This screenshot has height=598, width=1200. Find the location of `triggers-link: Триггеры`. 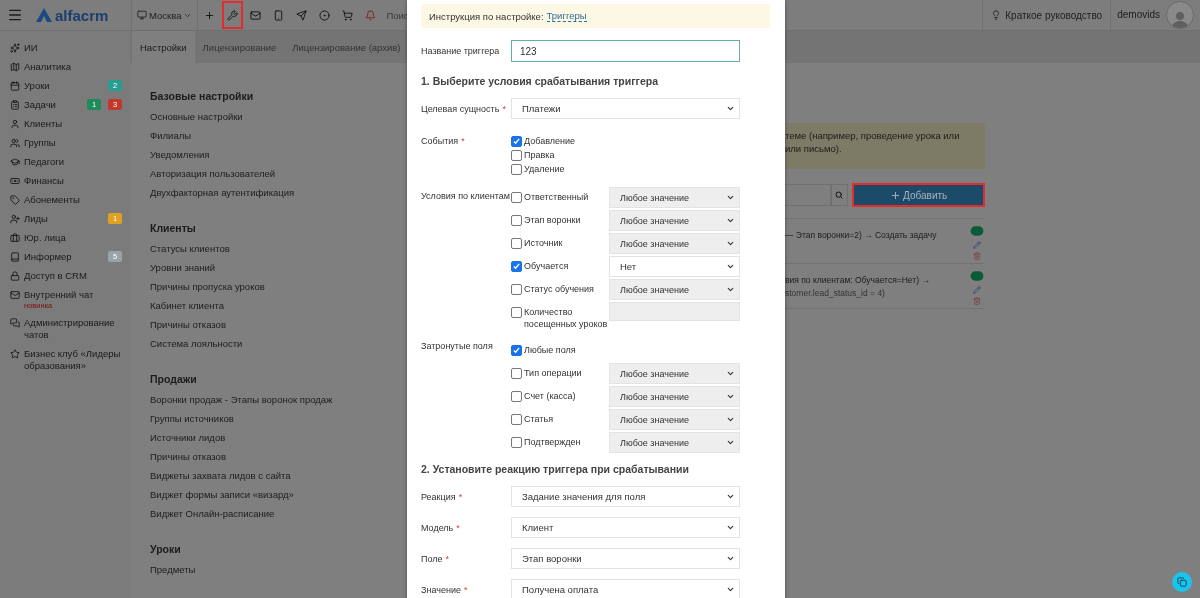

triggers-link: Триггеры is located at coordinates (566, 16).